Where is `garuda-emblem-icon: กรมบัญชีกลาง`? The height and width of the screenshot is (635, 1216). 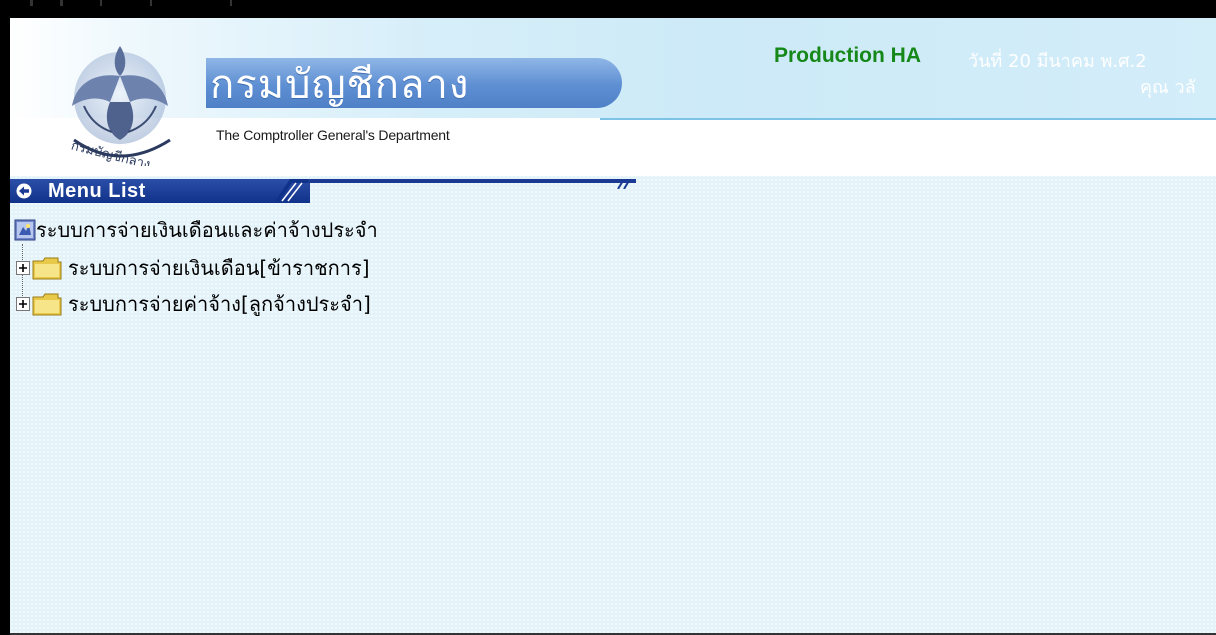 garuda-emblem-icon: กรมบัญชีกลาง is located at coordinates (120, 106).